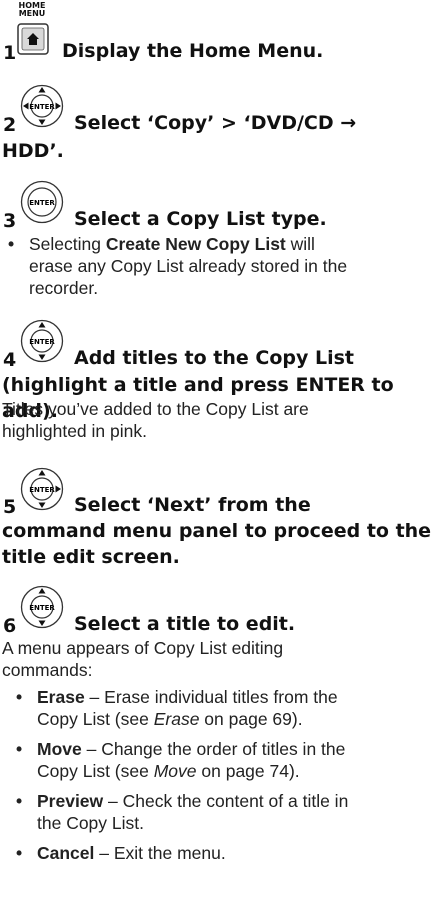 The image size is (438, 909). I want to click on command-desc: – Exit the menu., so click(160, 853).